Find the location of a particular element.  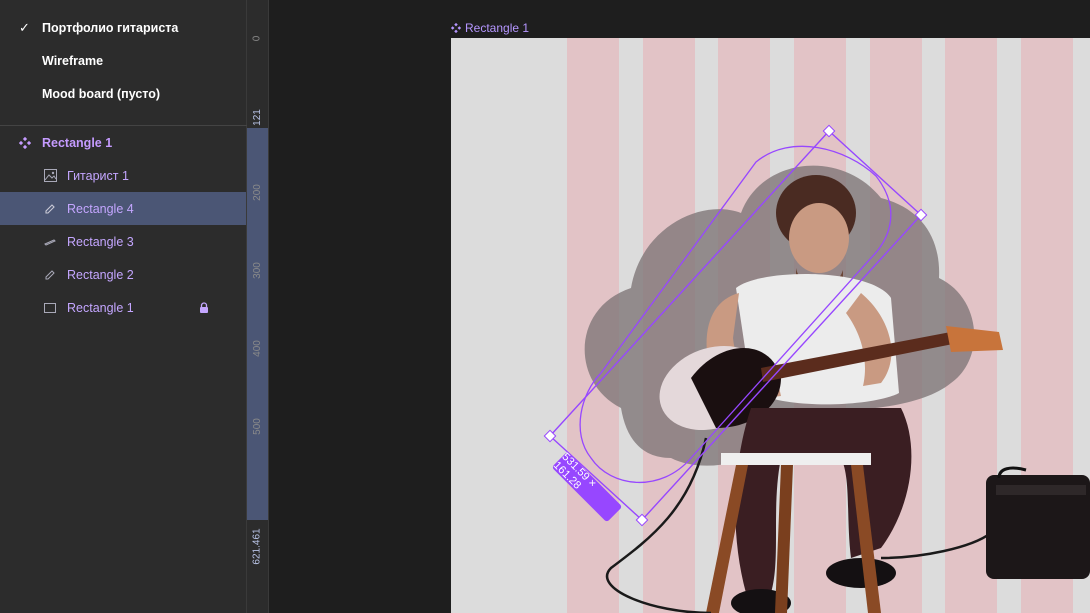

page-item-portfolio: ✓ Портфолио гитариста is located at coordinates (123, 27).